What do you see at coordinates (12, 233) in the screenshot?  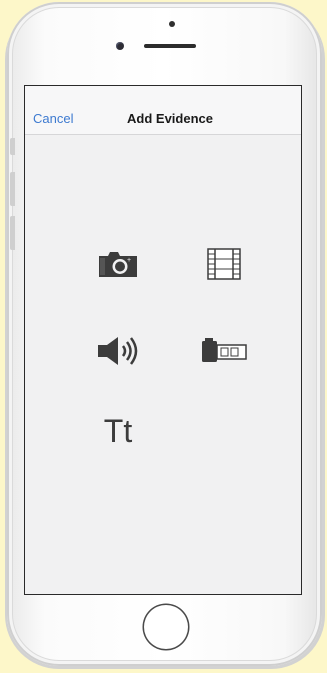 I see `volume-down-button` at bounding box center [12, 233].